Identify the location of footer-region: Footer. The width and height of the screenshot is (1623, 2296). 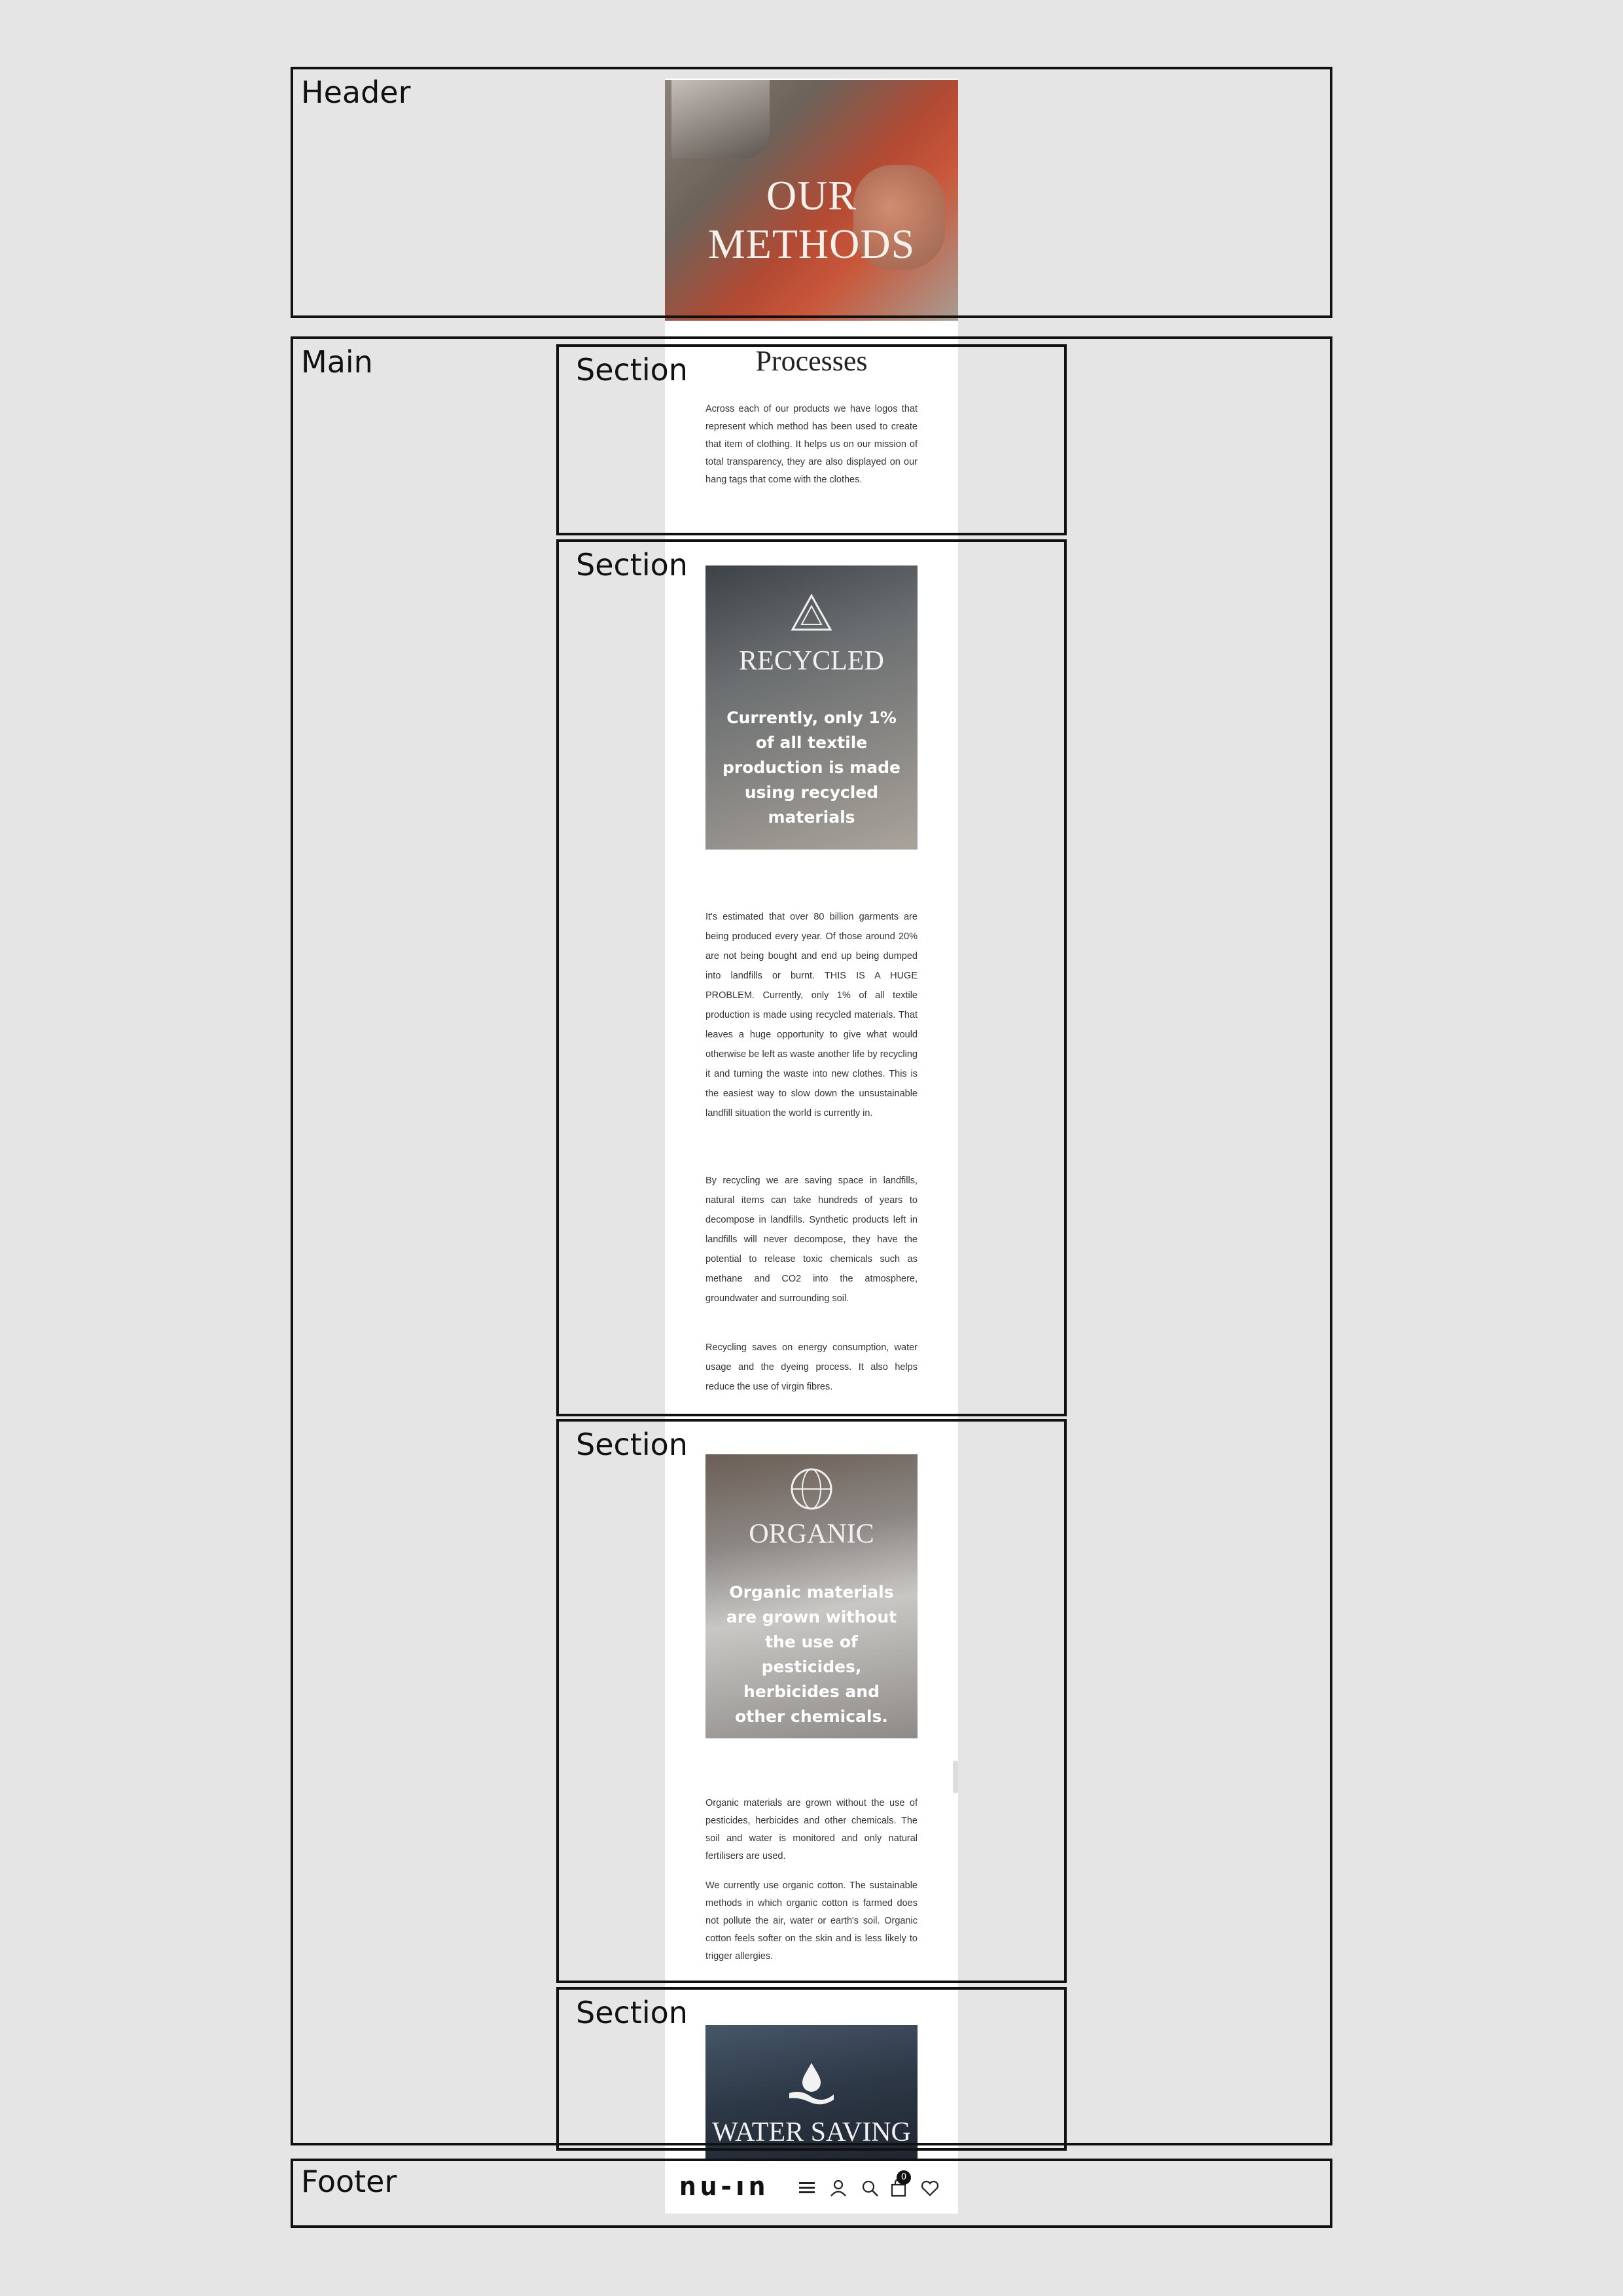
(811, 2193).